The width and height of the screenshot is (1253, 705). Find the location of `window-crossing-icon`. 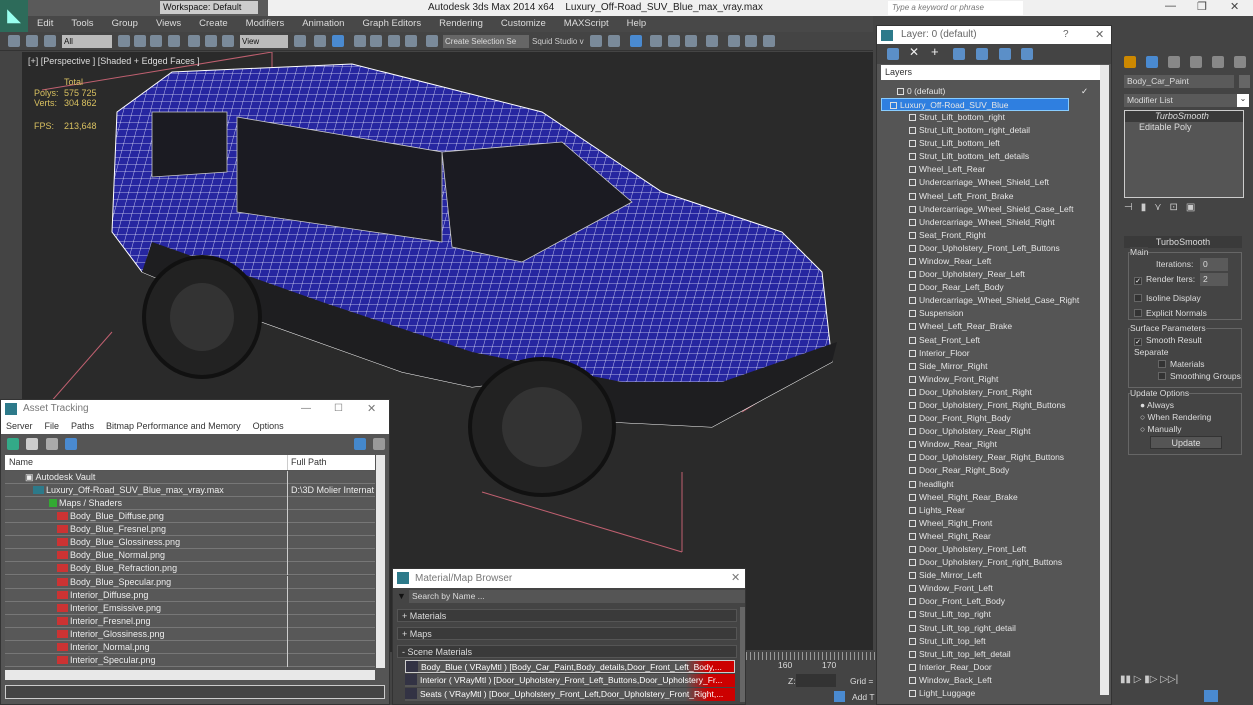

window-crossing-icon is located at coordinates (174, 41).